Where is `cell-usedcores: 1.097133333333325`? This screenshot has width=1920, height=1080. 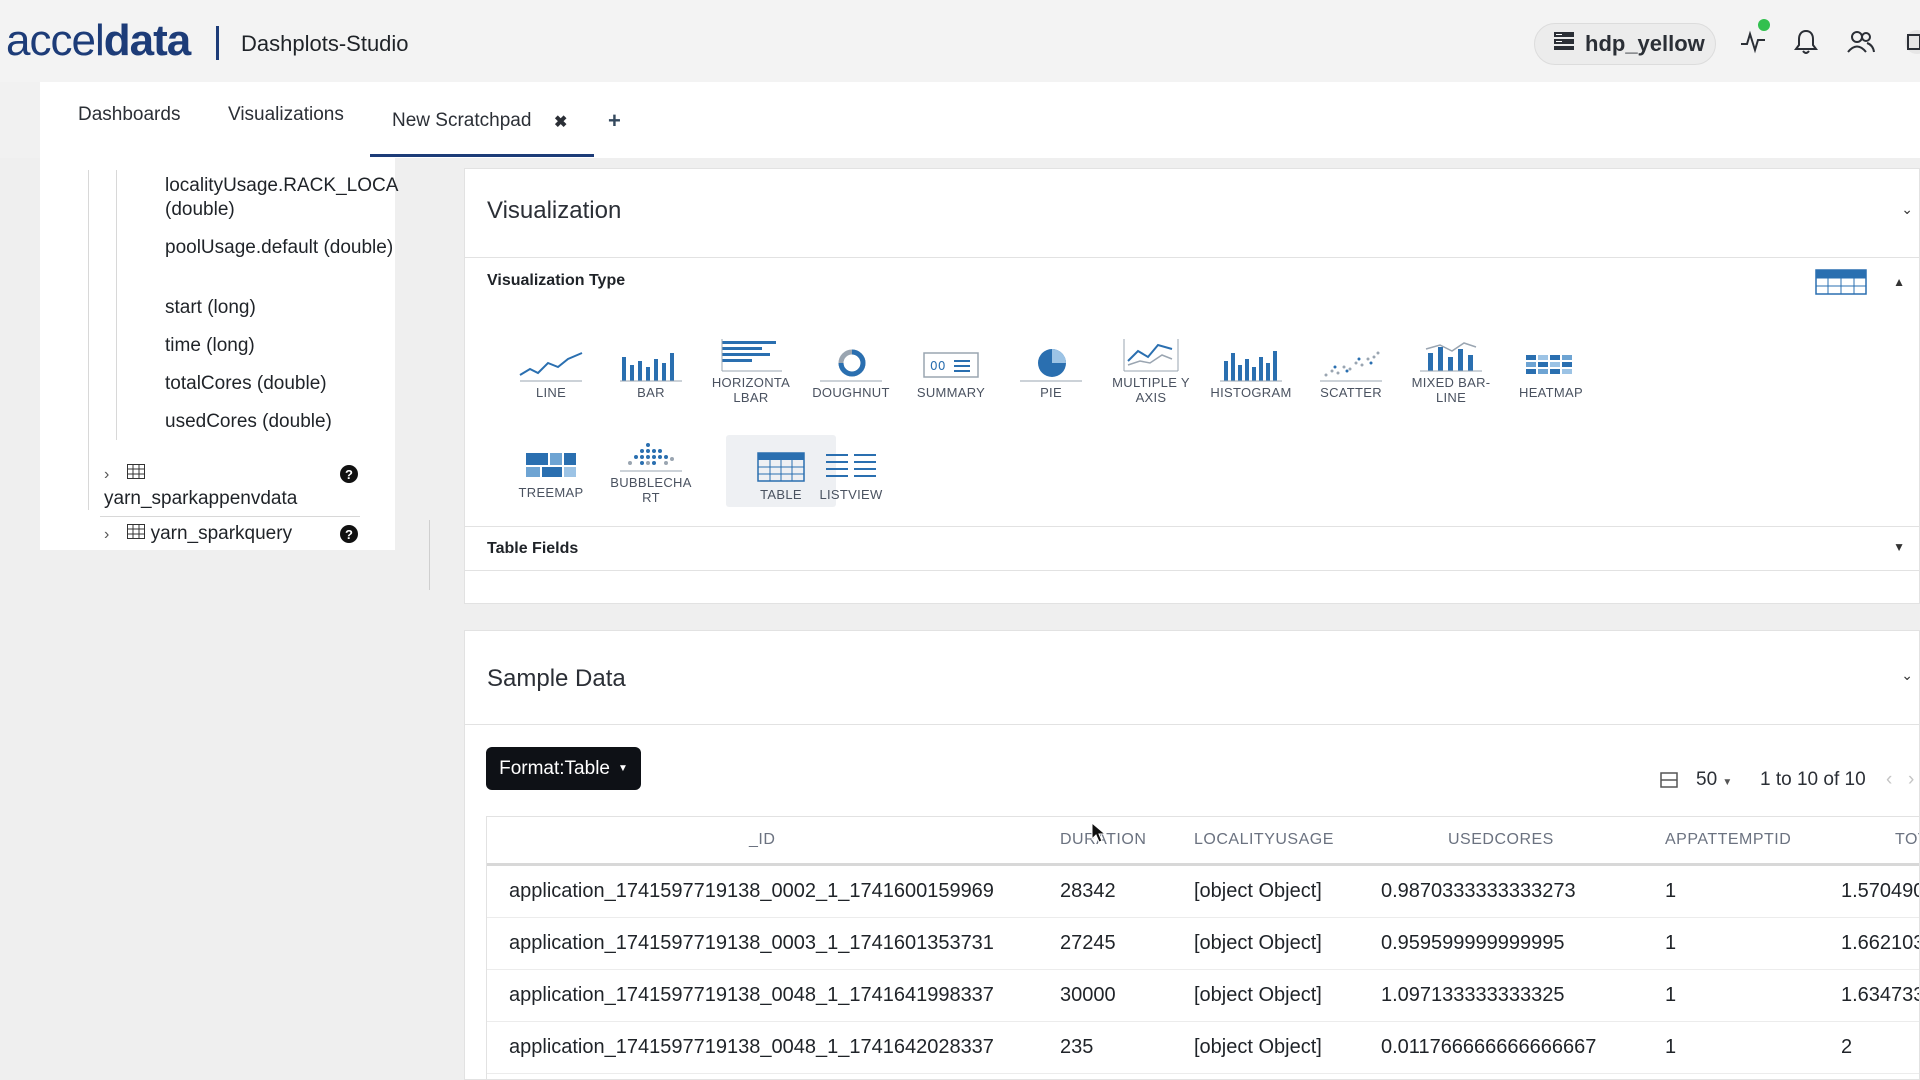
cell-usedcores: 1.097133333333325 is located at coordinates (1473, 995).